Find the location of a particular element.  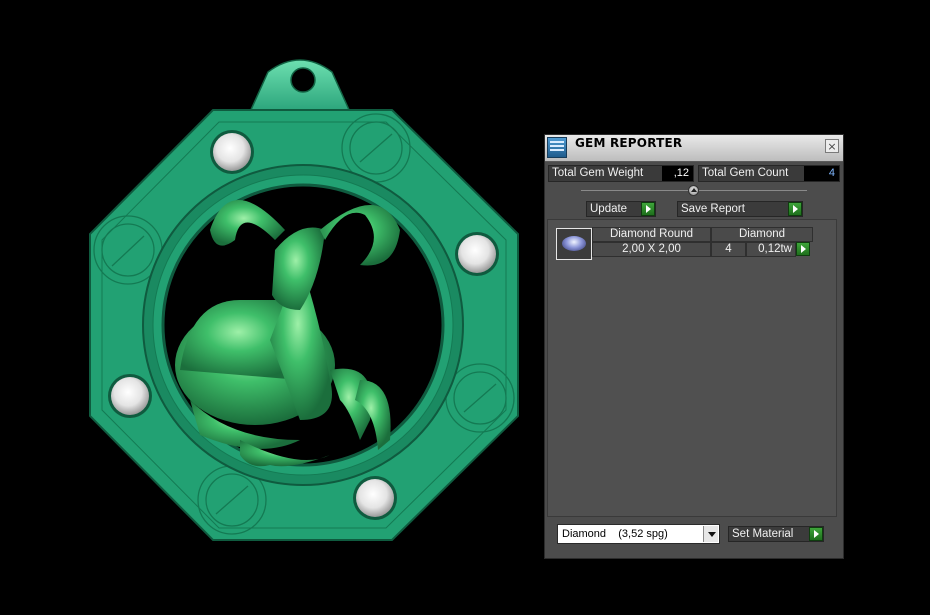

total-gem-count-label: Total Gem Count is located at coordinates (745, 173).